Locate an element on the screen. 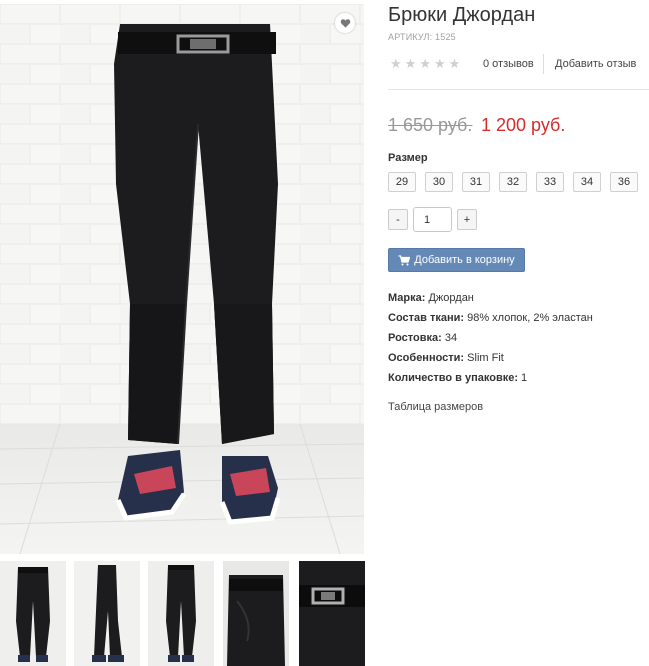 This screenshot has width=649, height=666. wishlist-button is located at coordinates (345, 23).